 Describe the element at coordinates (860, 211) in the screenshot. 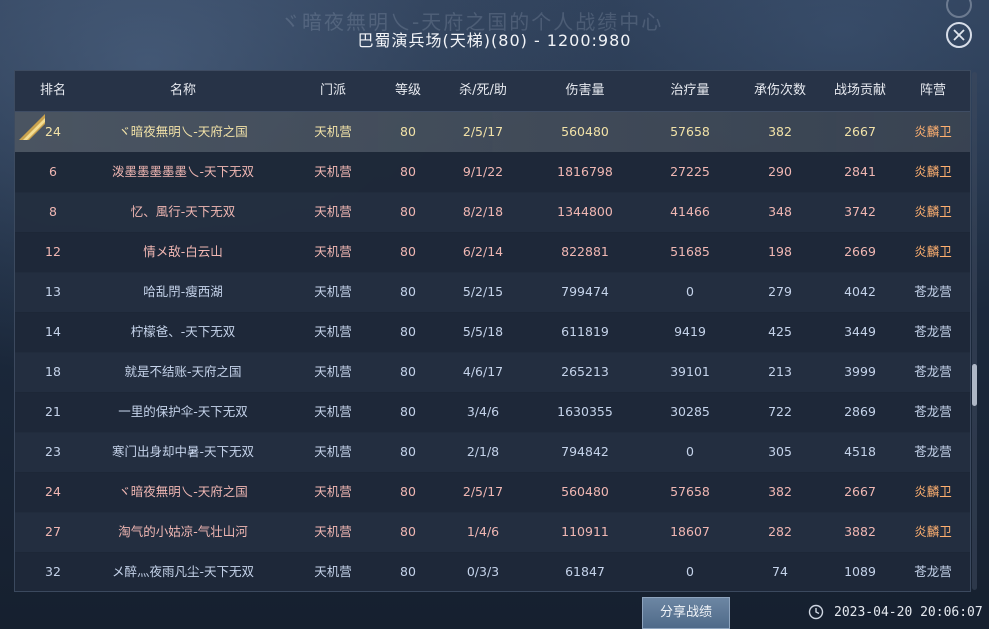

I see `cell-contrib: 3742` at that location.